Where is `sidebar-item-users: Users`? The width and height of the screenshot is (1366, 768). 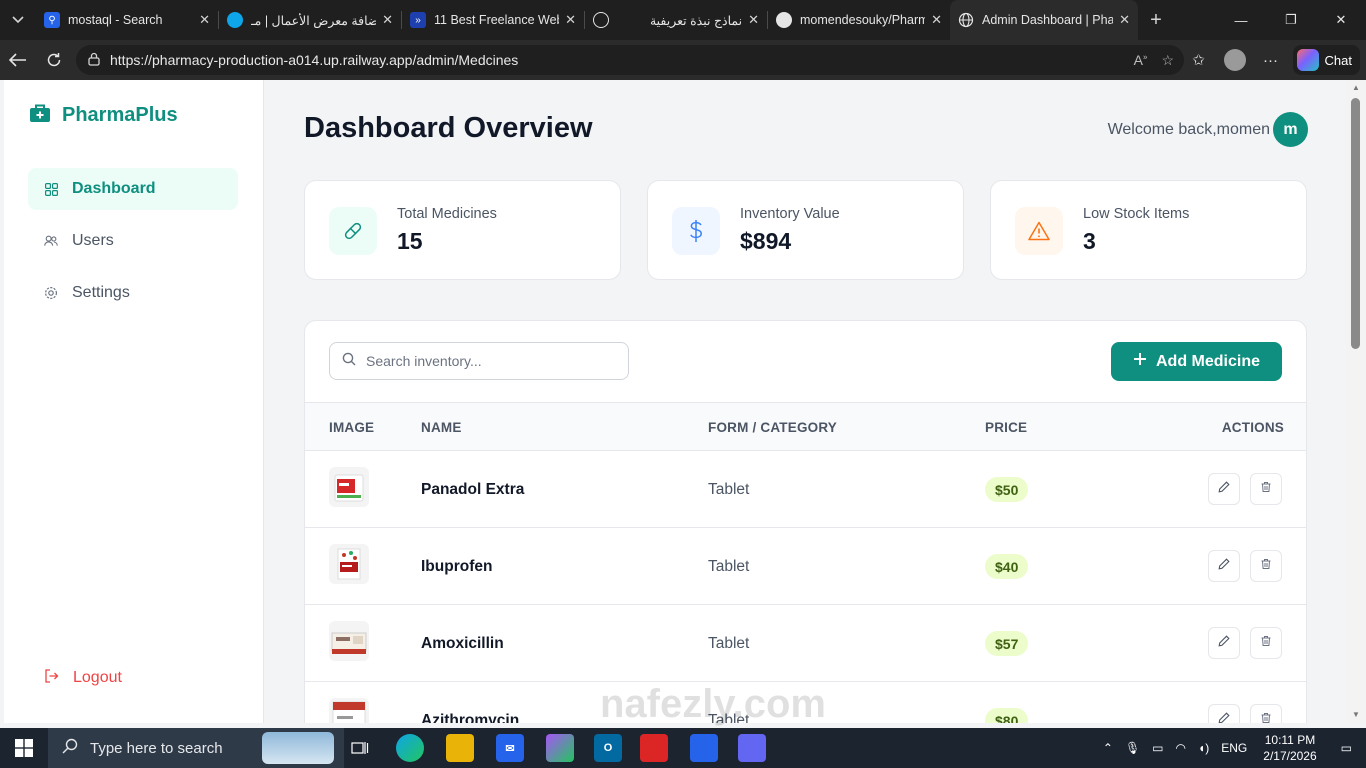 sidebar-item-users: Users is located at coordinates (133, 241).